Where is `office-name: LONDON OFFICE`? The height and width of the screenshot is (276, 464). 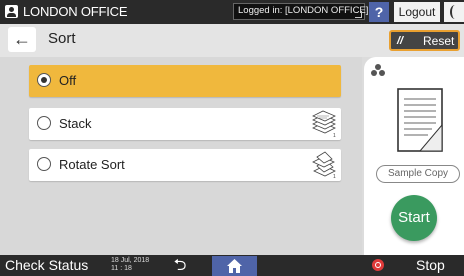 office-name: LONDON OFFICE is located at coordinates (75, 11).